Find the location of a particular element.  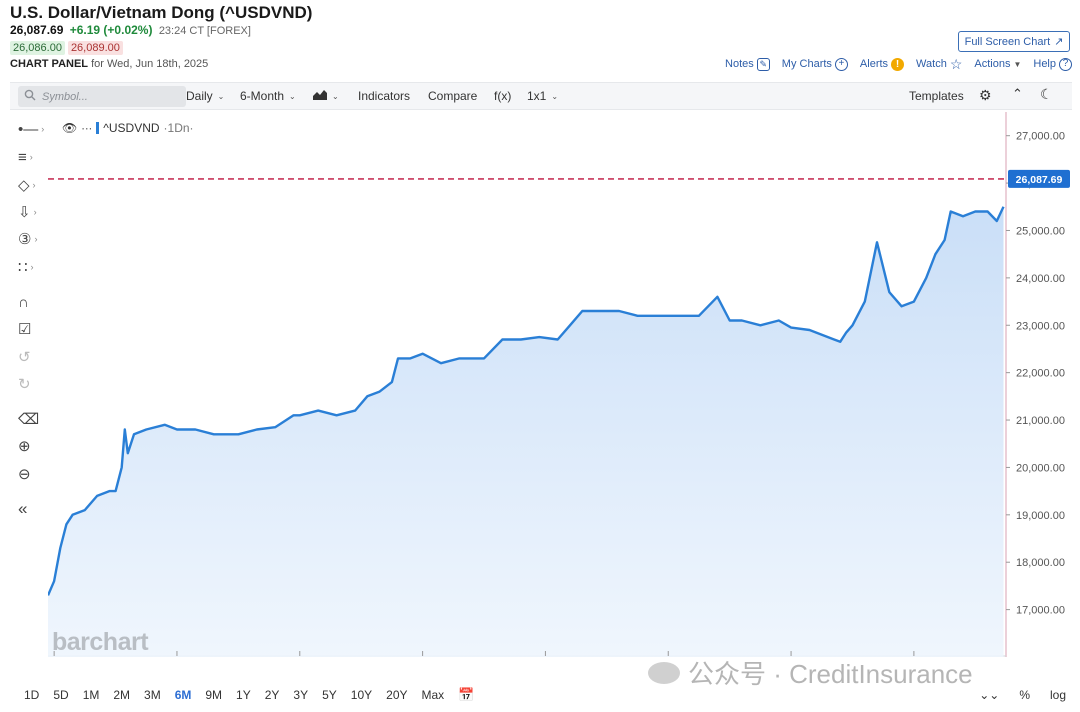

bid-ask: 26,086.00 26,089.00 is located at coordinates (66, 48).